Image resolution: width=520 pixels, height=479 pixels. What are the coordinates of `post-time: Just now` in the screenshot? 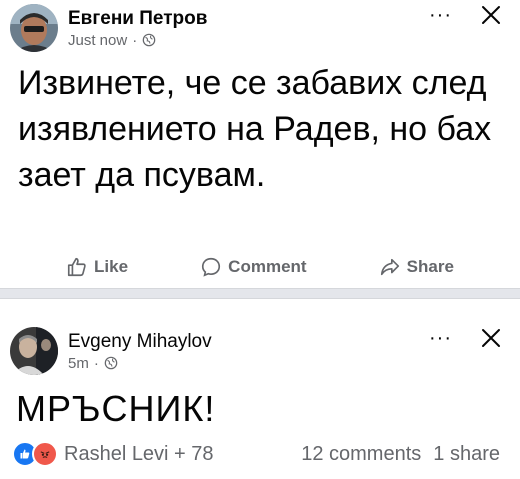 It's located at (97, 40).